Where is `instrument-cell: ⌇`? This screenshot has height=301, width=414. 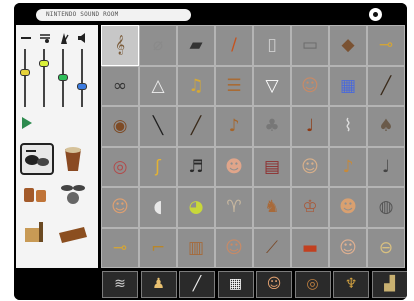
instrument-cell: ⌇ is located at coordinates (348, 126).